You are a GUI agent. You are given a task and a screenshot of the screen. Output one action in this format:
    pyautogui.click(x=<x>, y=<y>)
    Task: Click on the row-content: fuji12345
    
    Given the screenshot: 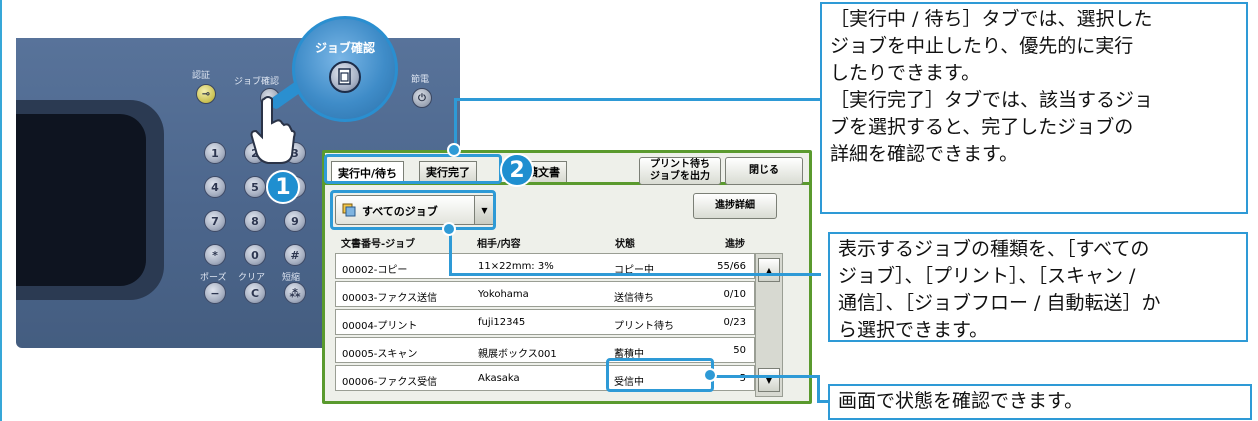 What is the action you would take?
    pyautogui.click(x=502, y=322)
    